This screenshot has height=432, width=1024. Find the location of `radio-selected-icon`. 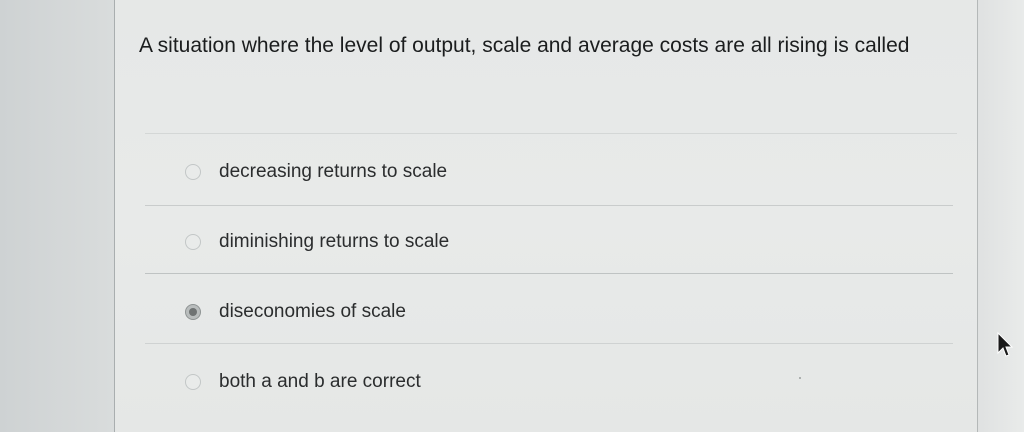

radio-selected-icon is located at coordinates (193, 312).